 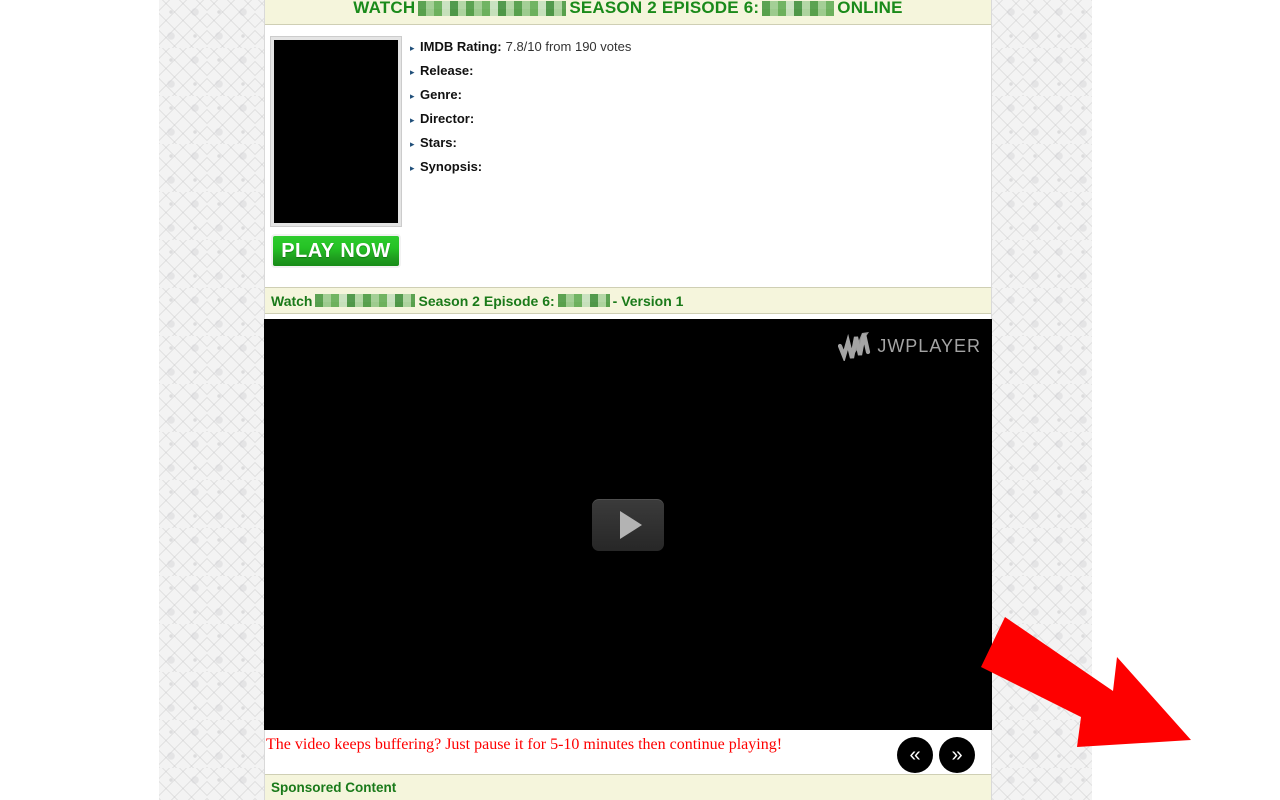 What do you see at coordinates (336, 131) in the screenshot?
I see `poster-thumbnail` at bounding box center [336, 131].